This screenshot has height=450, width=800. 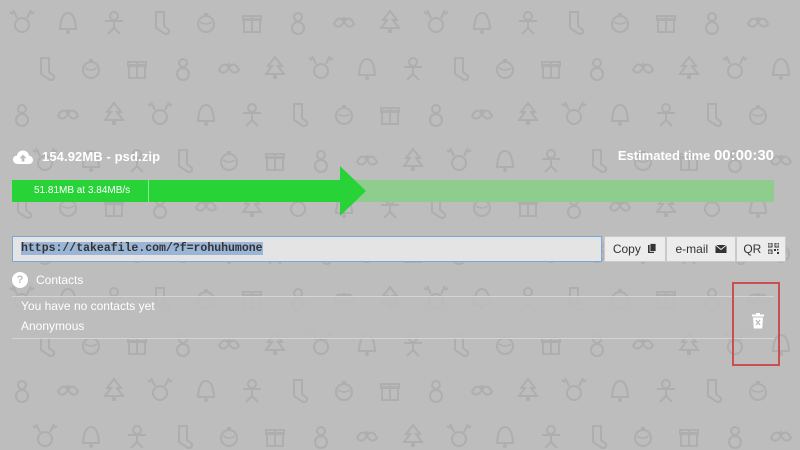 I want to click on trash-icon, so click(x=758, y=321).